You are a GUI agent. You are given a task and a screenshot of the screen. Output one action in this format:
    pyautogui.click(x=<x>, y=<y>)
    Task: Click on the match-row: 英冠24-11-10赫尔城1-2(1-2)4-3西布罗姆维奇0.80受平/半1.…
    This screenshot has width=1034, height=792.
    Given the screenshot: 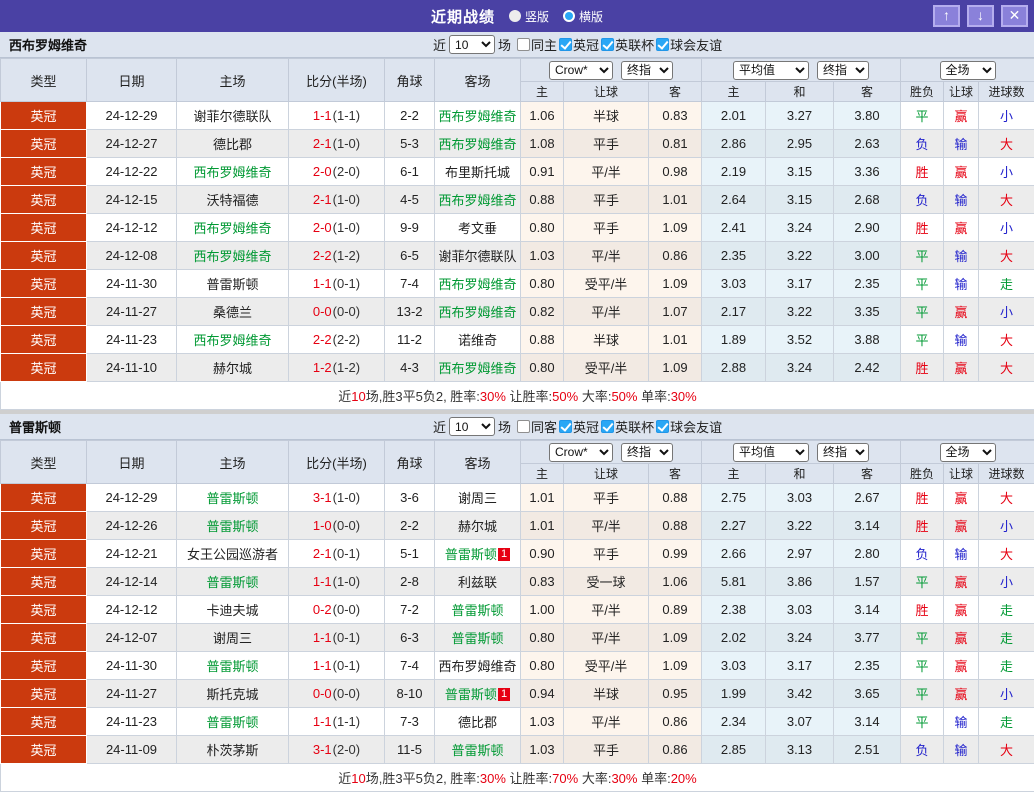 What is the action you would take?
    pyautogui.click(x=517, y=368)
    